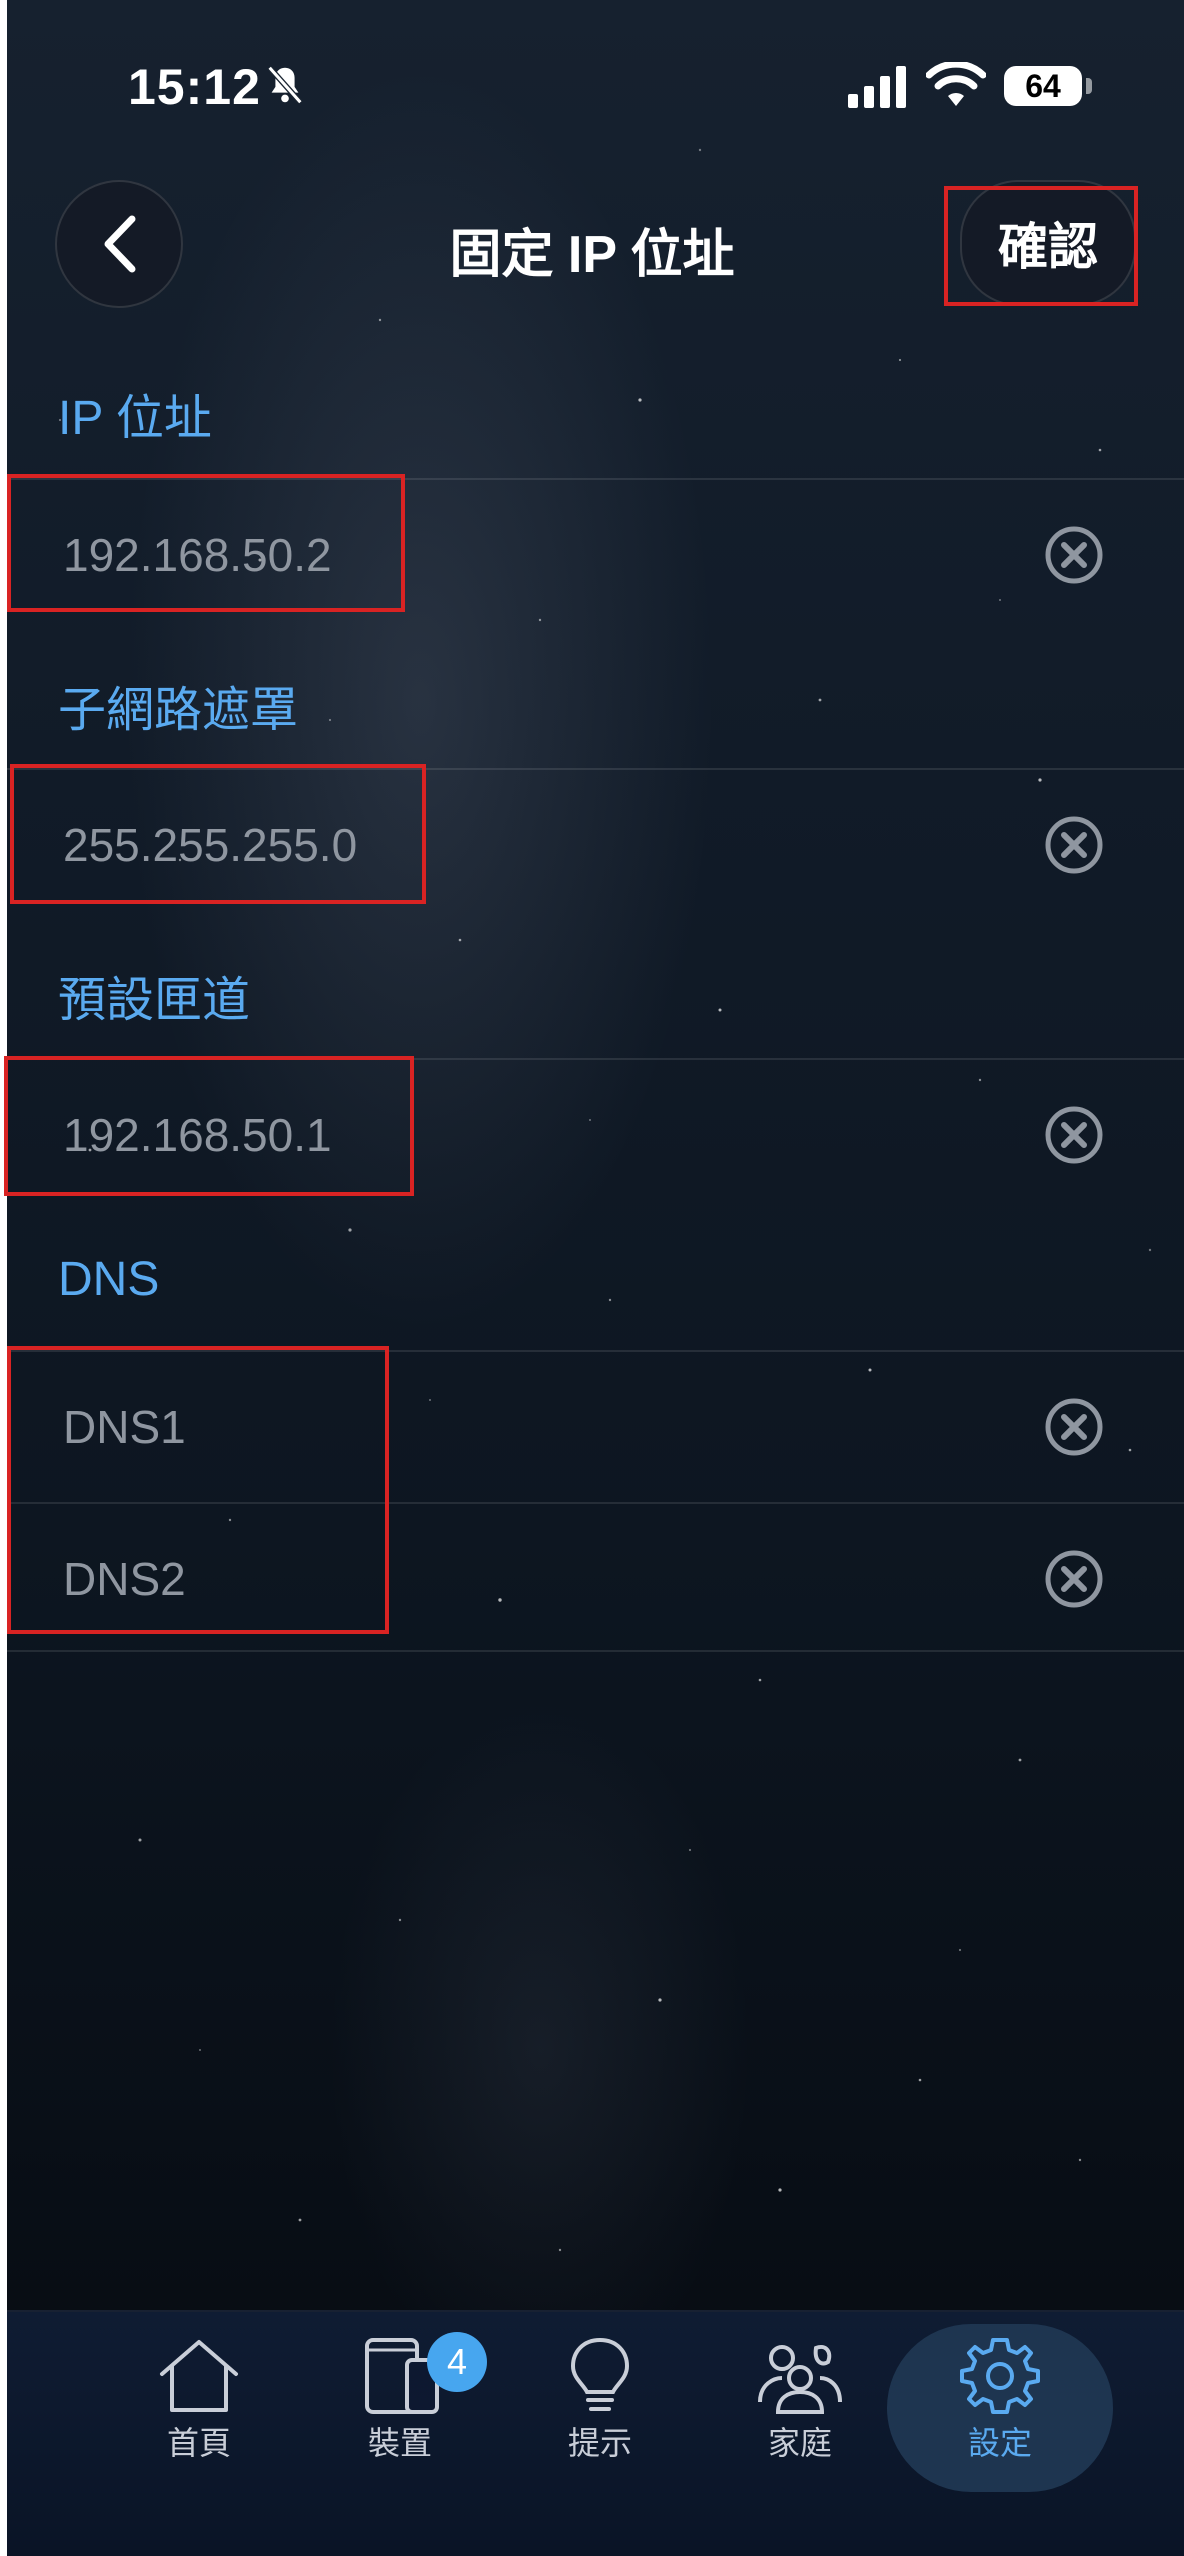  What do you see at coordinates (1074, 1427) in the screenshot?
I see `clear-dns1-button` at bounding box center [1074, 1427].